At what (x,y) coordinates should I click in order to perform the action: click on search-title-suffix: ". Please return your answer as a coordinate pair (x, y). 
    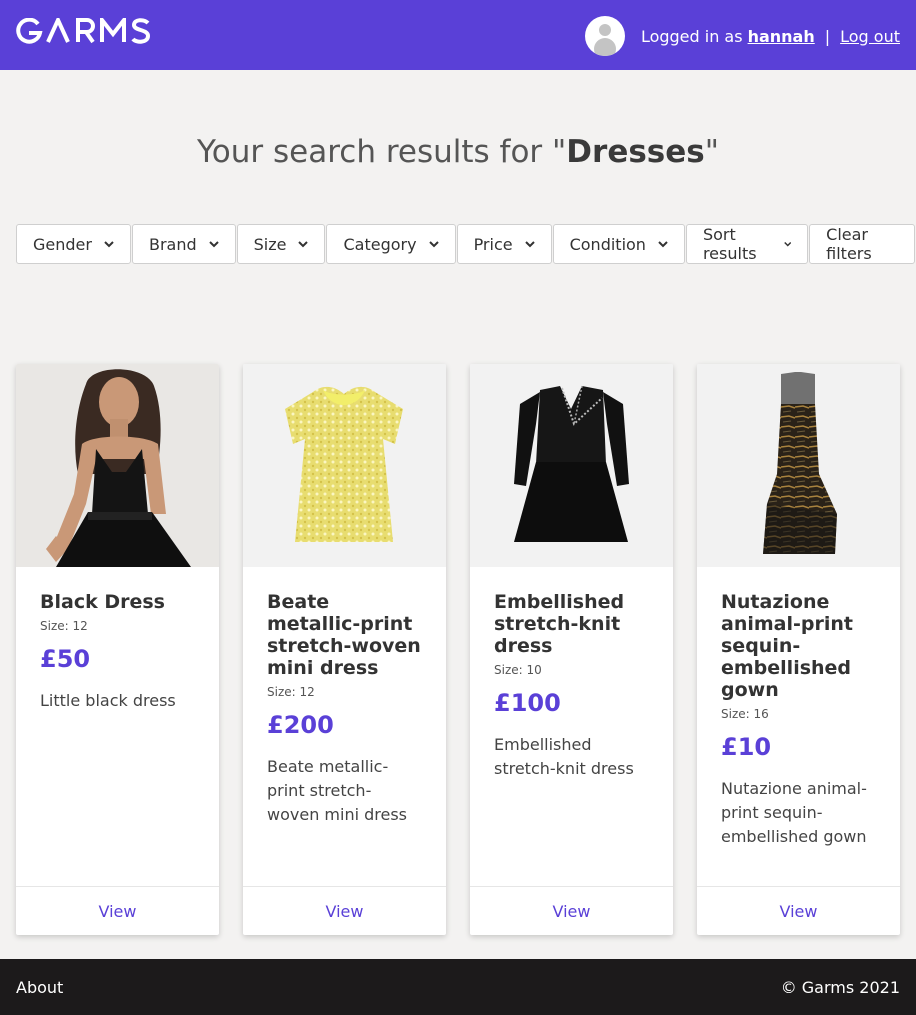
    Looking at the image, I should click on (711, 152).